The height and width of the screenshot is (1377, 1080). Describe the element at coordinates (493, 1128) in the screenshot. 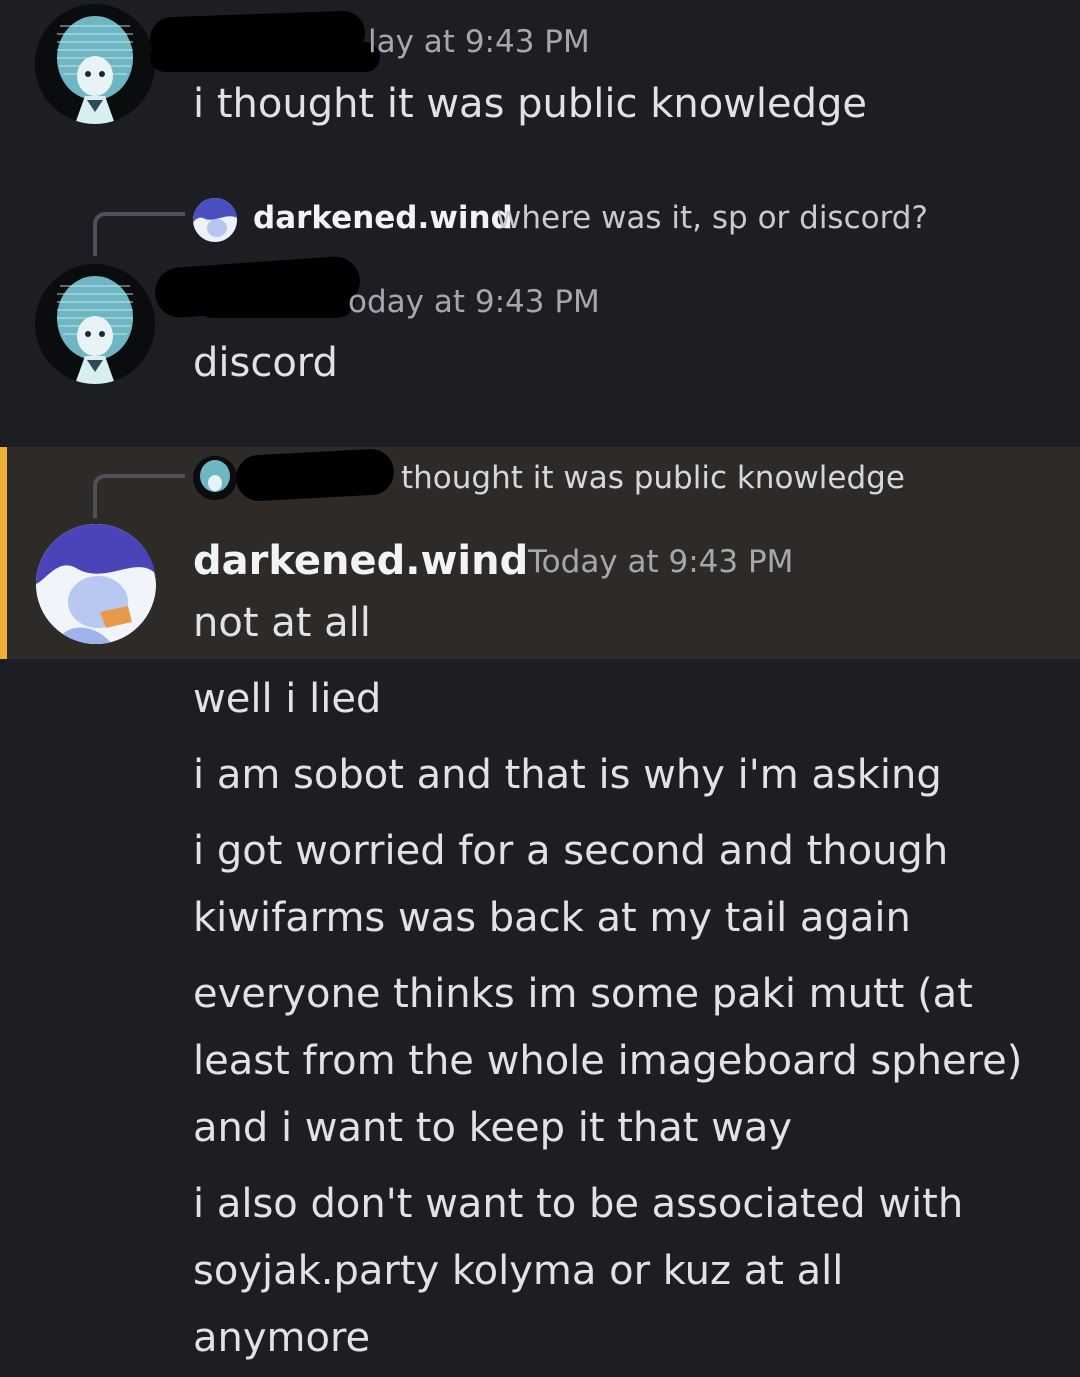

I see `followup-message-line: and i want to keep it that way` at that location.